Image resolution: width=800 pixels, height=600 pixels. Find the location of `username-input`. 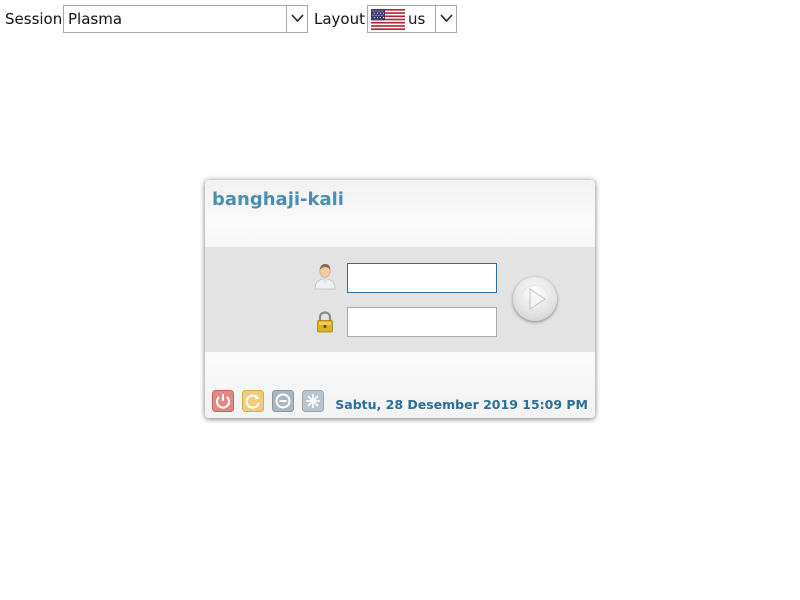

username-input is located at coordinates (422, 278).